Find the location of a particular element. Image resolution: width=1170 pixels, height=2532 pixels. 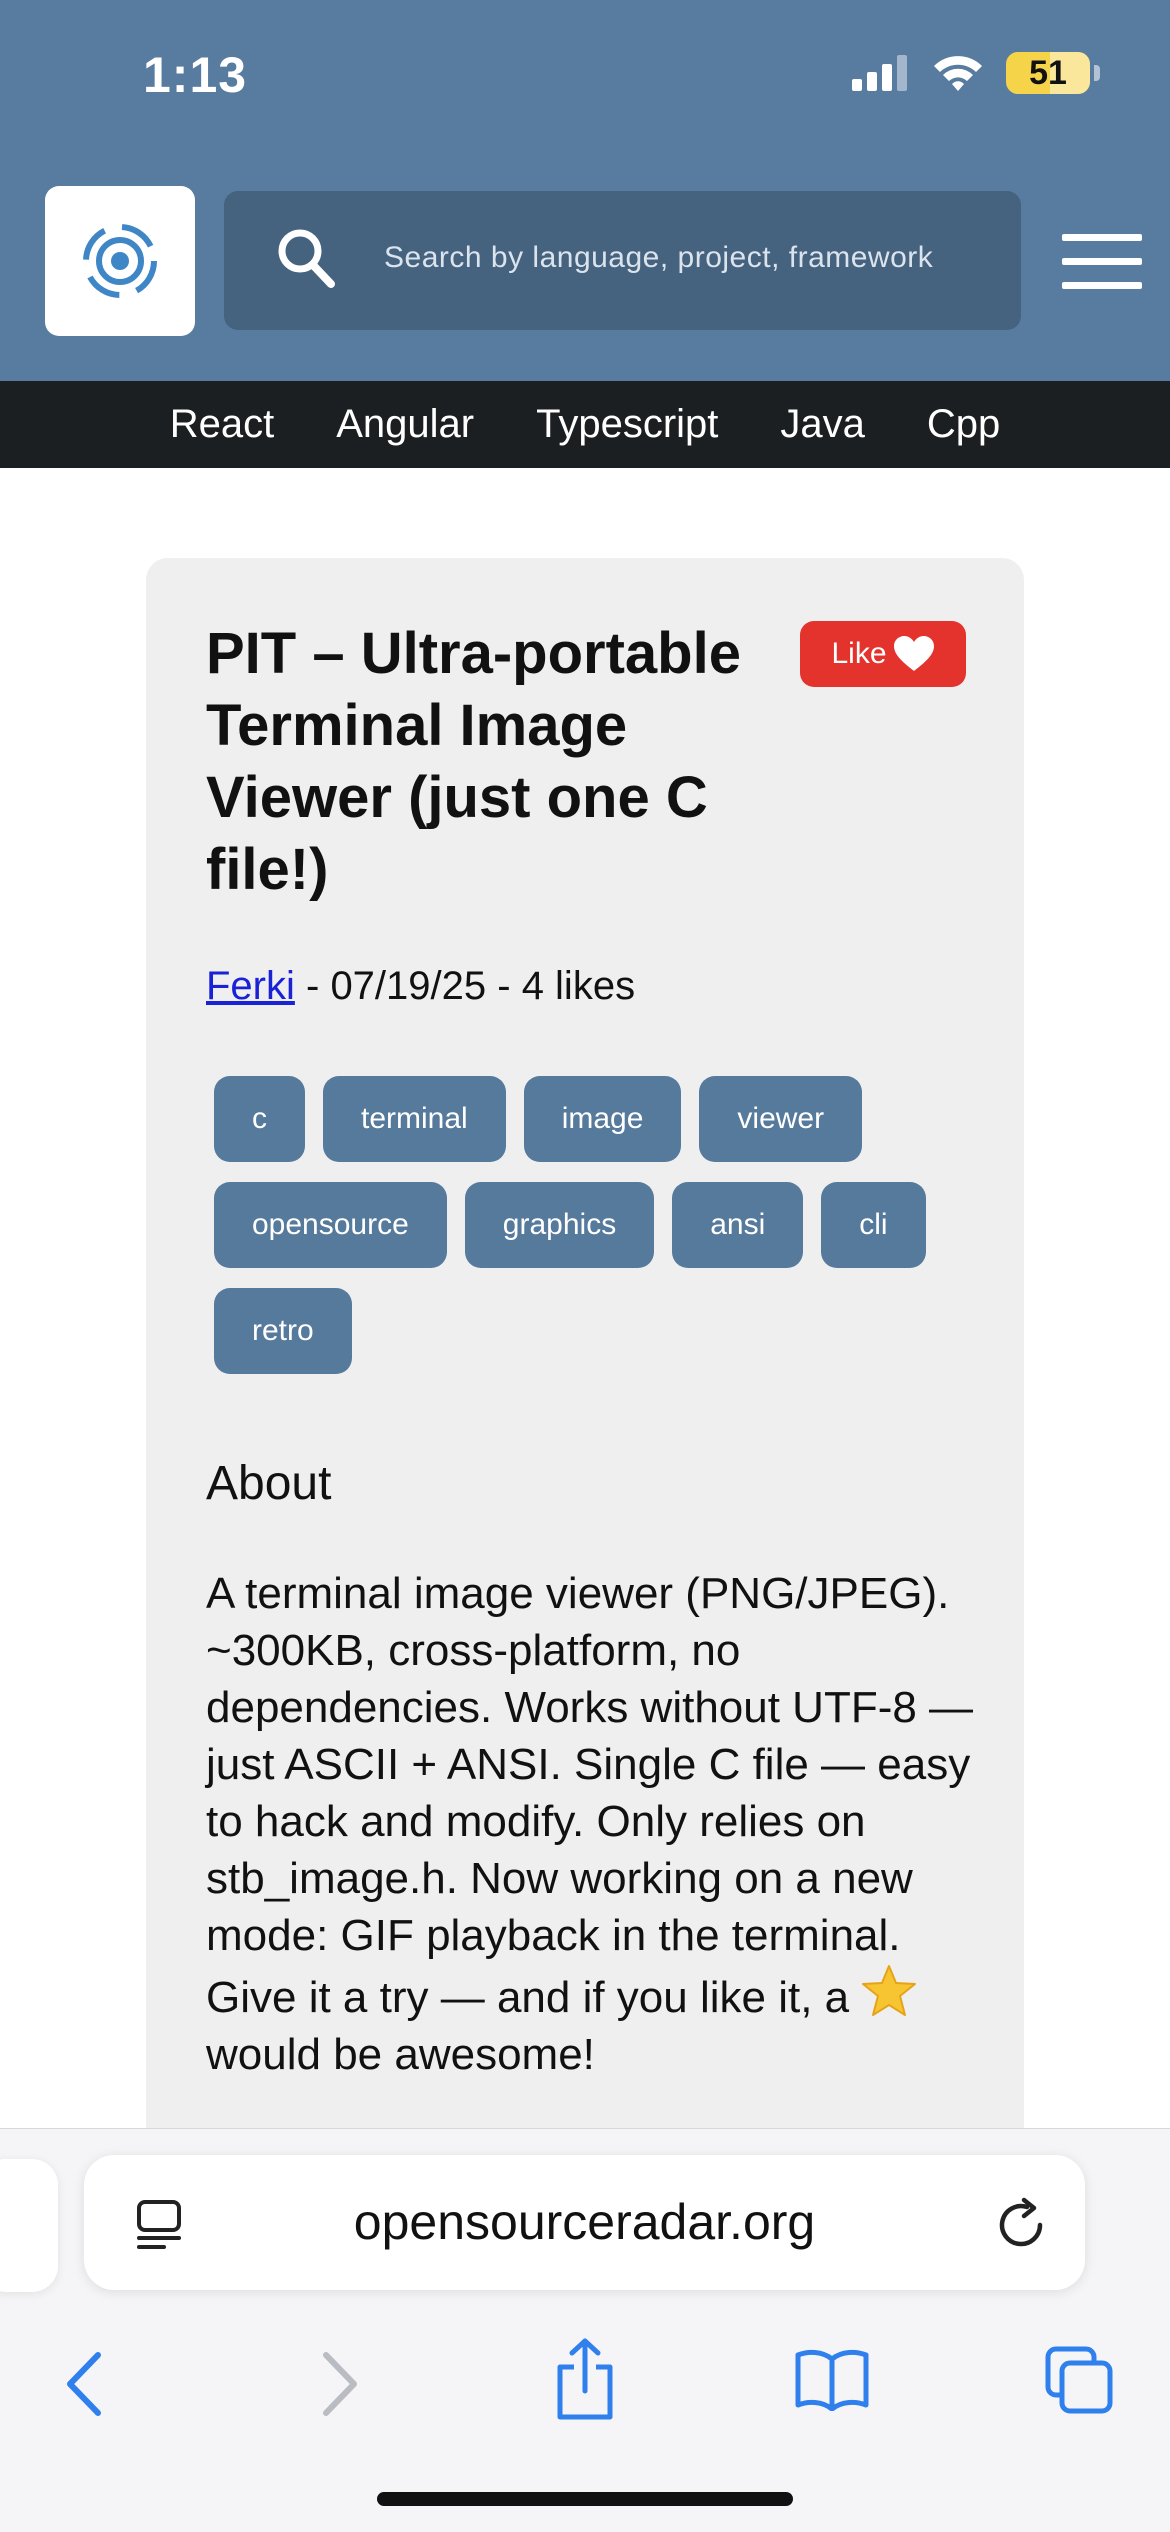

star-emoji-icon is located at coordinates (889, 1990).